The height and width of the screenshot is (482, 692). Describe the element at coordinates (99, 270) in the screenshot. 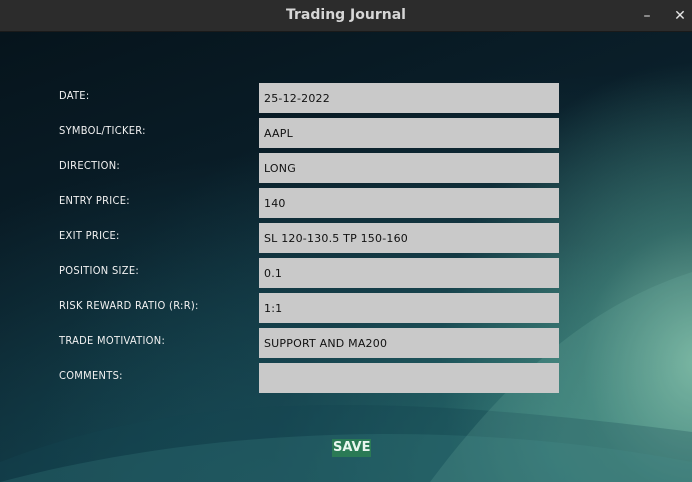

I see `position-size-label: POSITION SIZE:` at that location.